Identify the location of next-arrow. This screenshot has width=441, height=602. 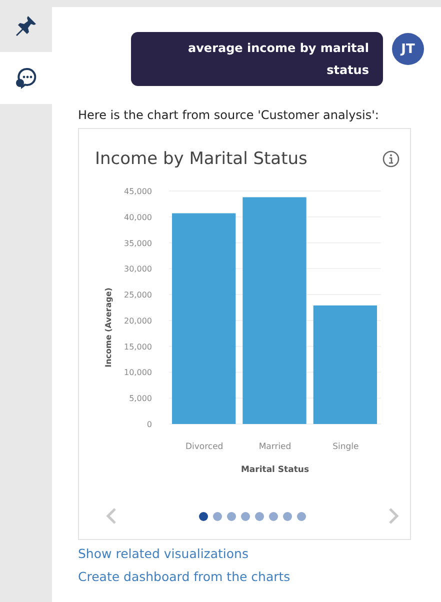
(394, 516).